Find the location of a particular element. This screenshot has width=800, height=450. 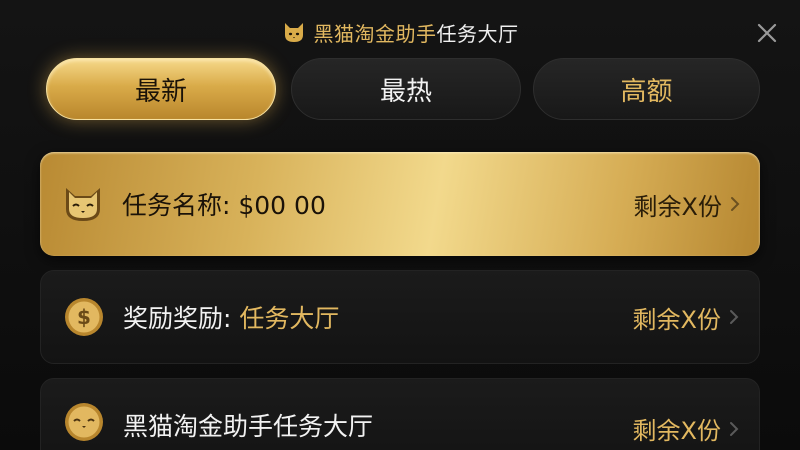

close-icon is located at coordinates (767, 33).